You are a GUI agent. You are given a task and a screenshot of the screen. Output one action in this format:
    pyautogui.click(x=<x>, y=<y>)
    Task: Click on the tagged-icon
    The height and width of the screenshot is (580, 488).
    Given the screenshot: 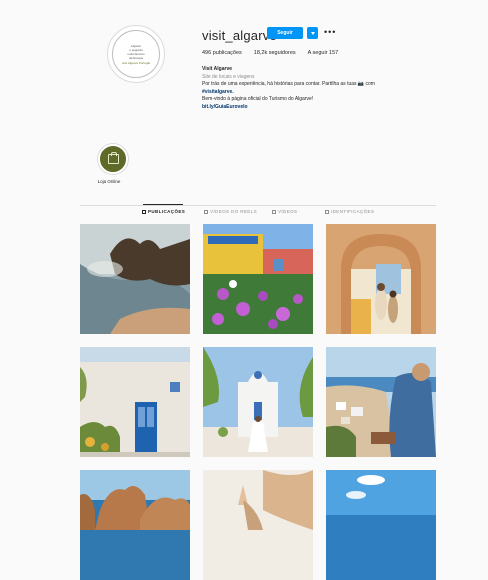 What is the action you would take?
    pyautogui.click(x=327, y=211)
    